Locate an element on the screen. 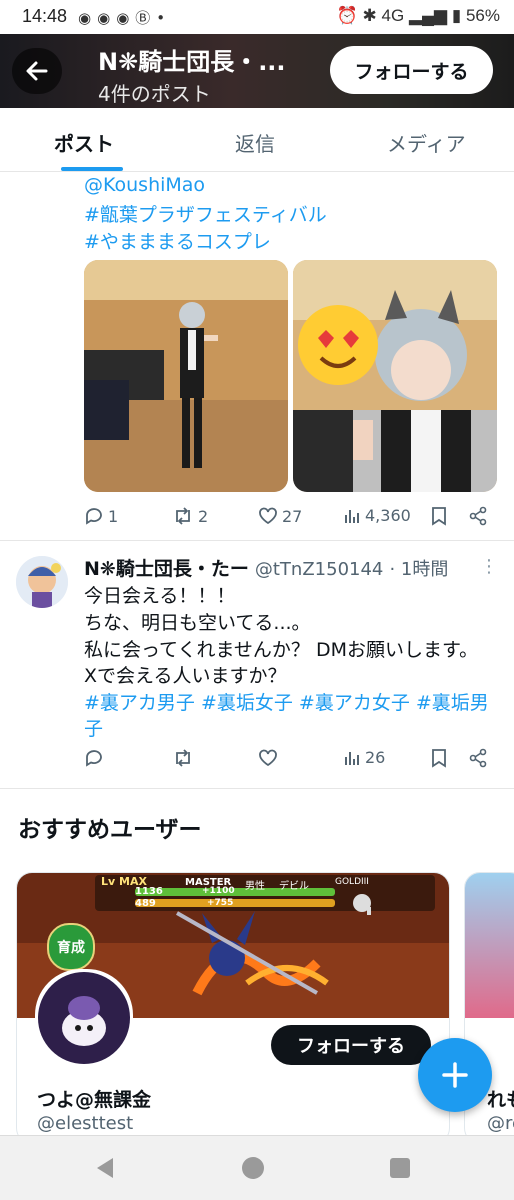 Image resolution: width=514 pixels, height=1200 pixels. recents-nav-icon is located at coordinates (400, 1168).